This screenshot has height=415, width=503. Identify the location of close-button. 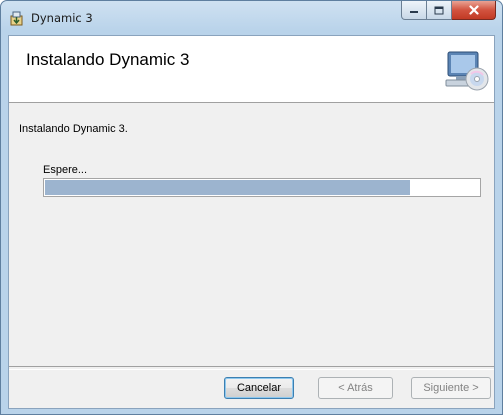
(474, 10).